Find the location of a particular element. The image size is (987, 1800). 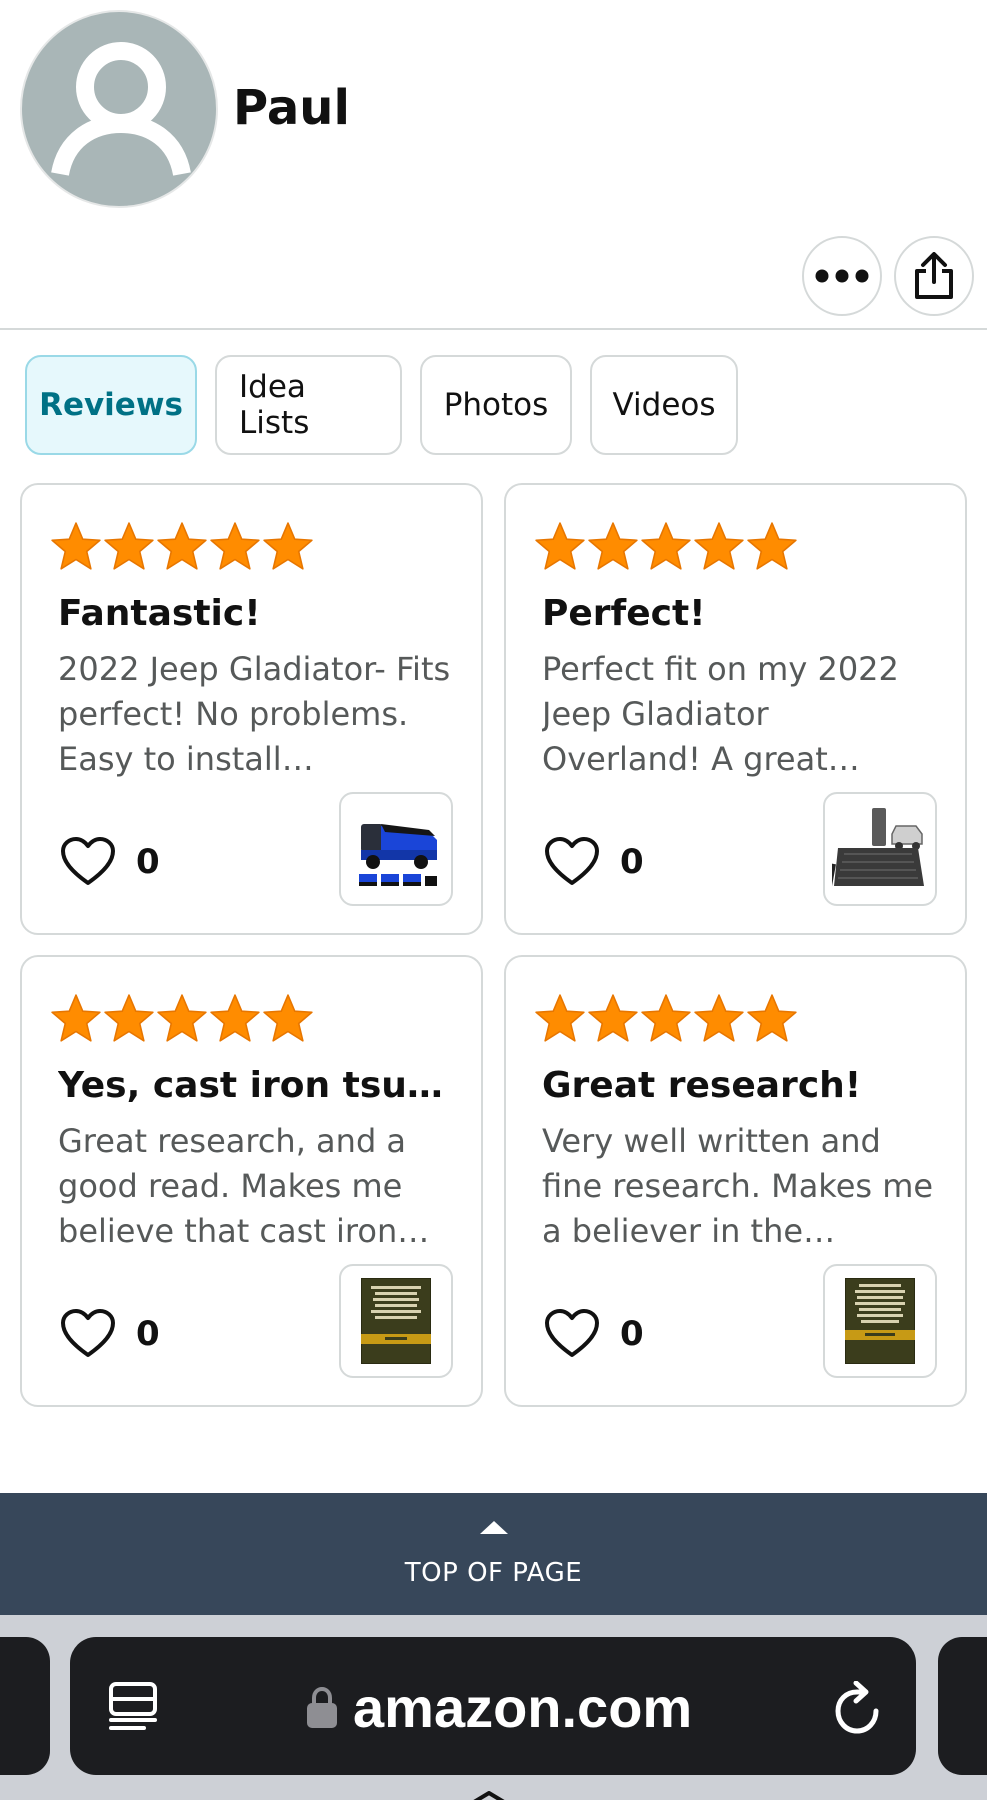

review-title: Great research! is located at coordinates (702, 1085).